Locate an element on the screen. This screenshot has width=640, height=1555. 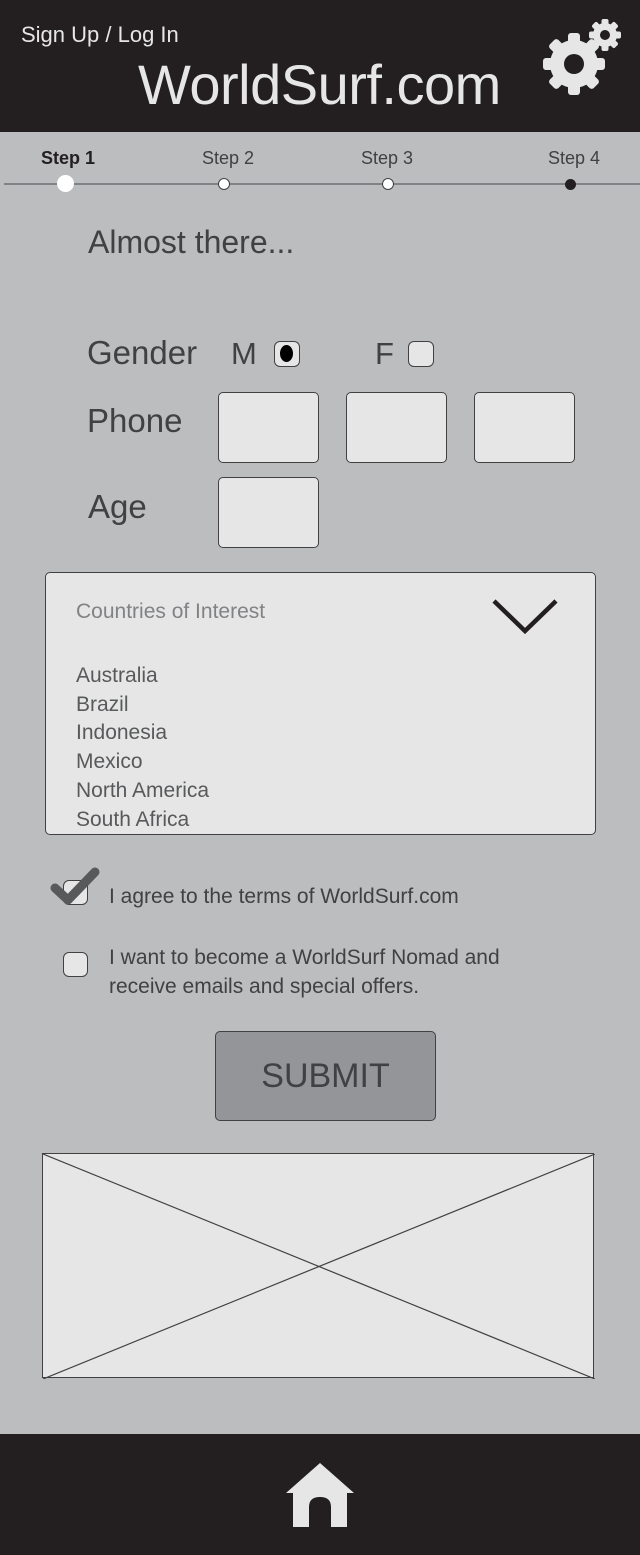
country-option-south-africa: South Africa is located at coordinates (335, 820).